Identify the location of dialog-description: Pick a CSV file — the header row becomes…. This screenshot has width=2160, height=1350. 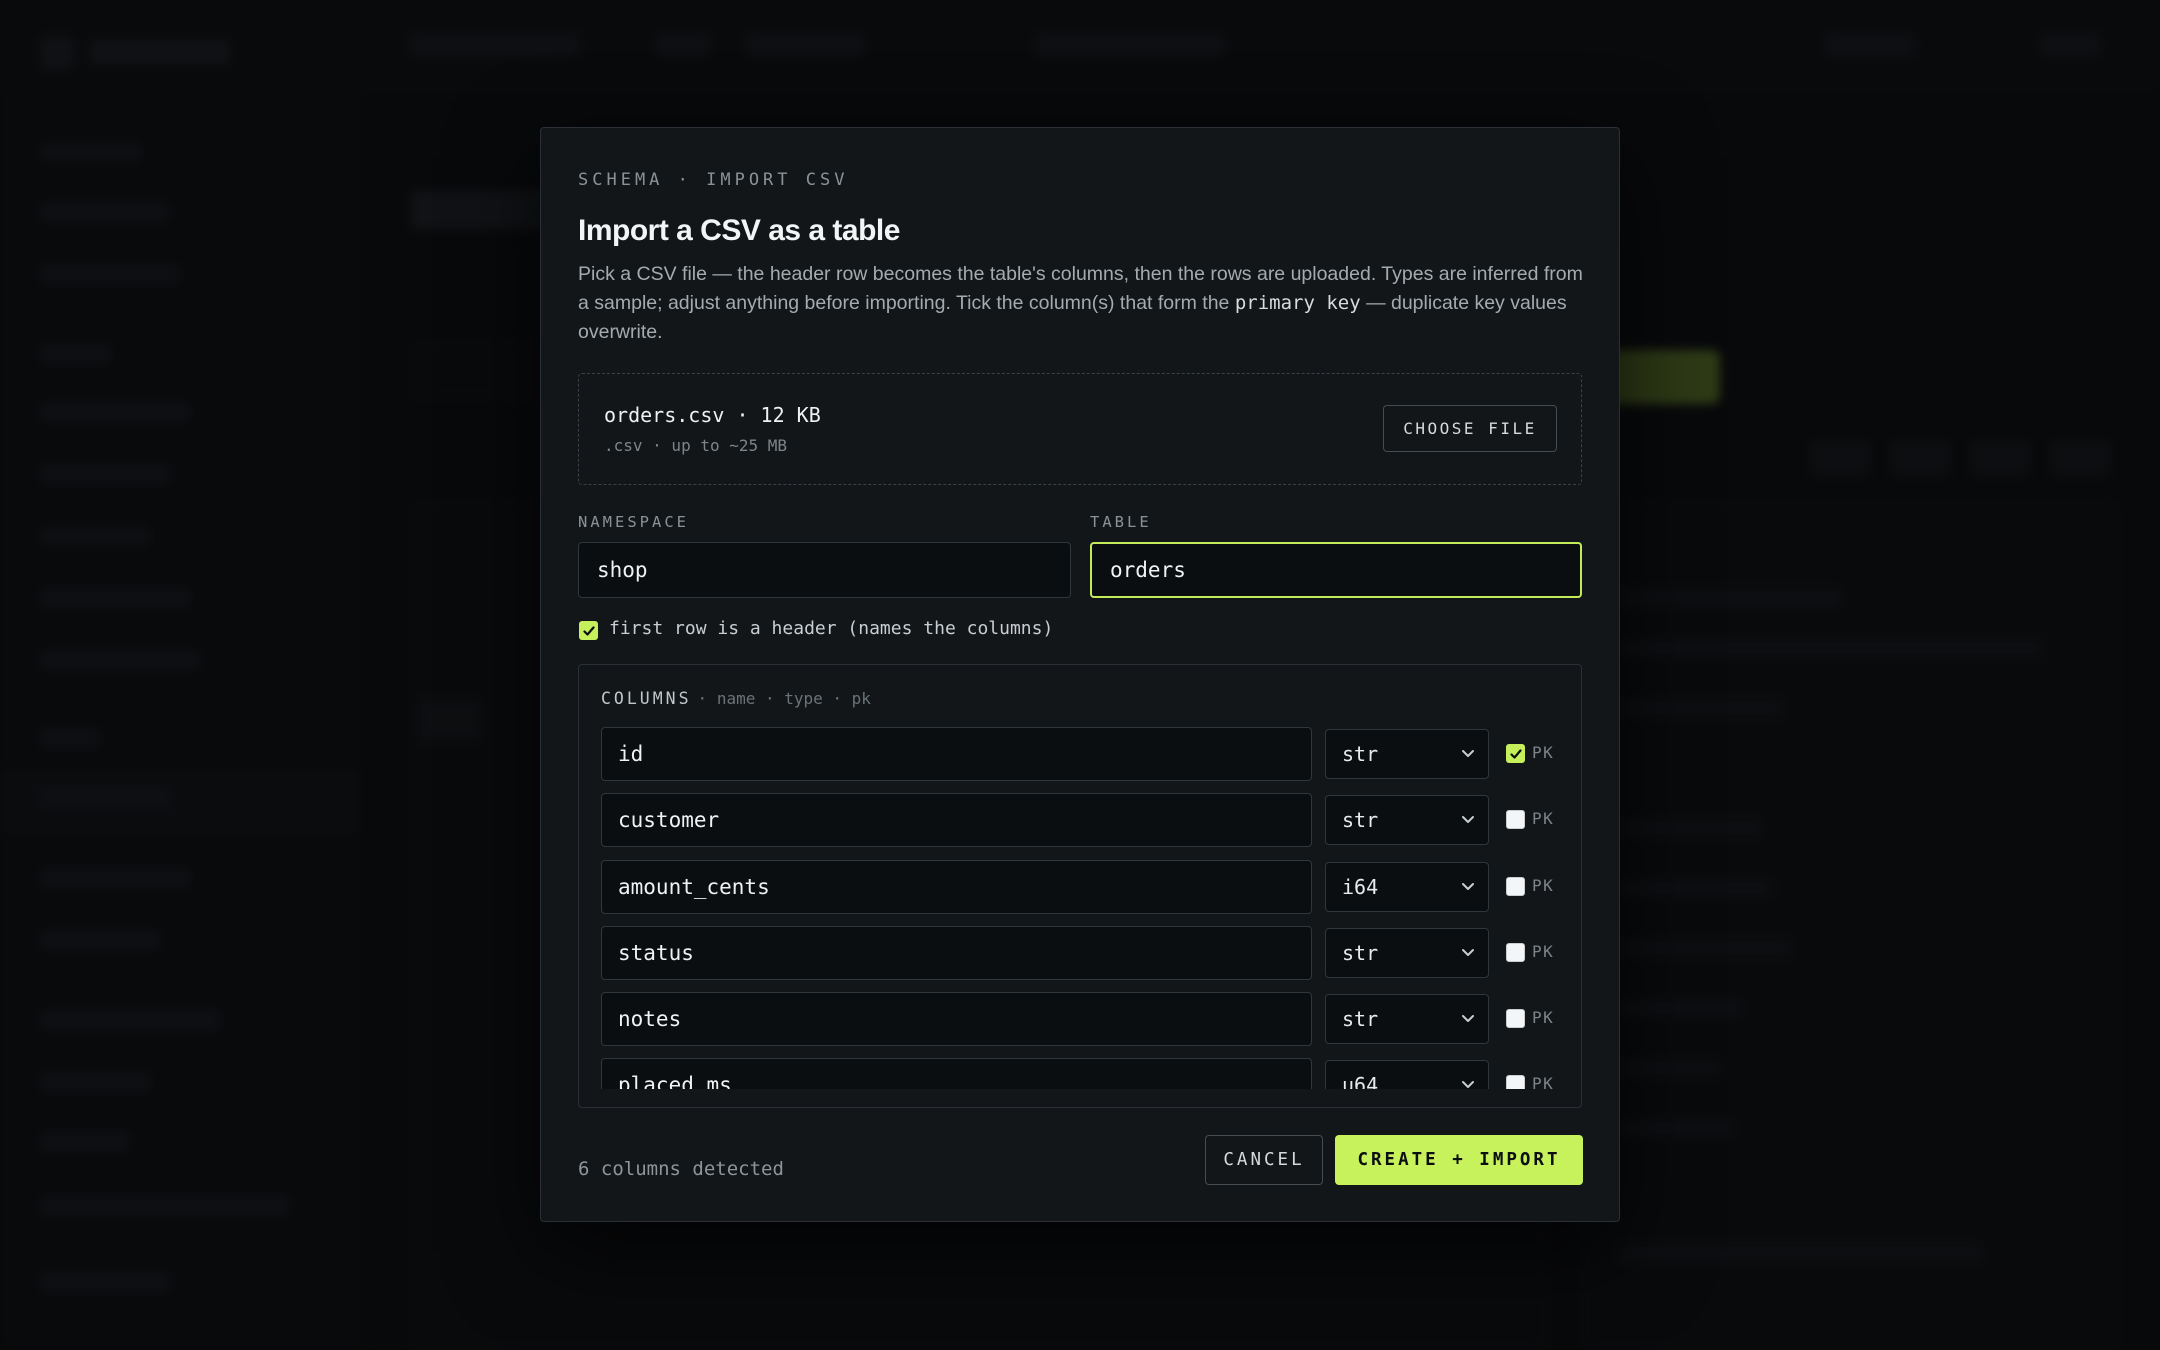
(1083, 303).